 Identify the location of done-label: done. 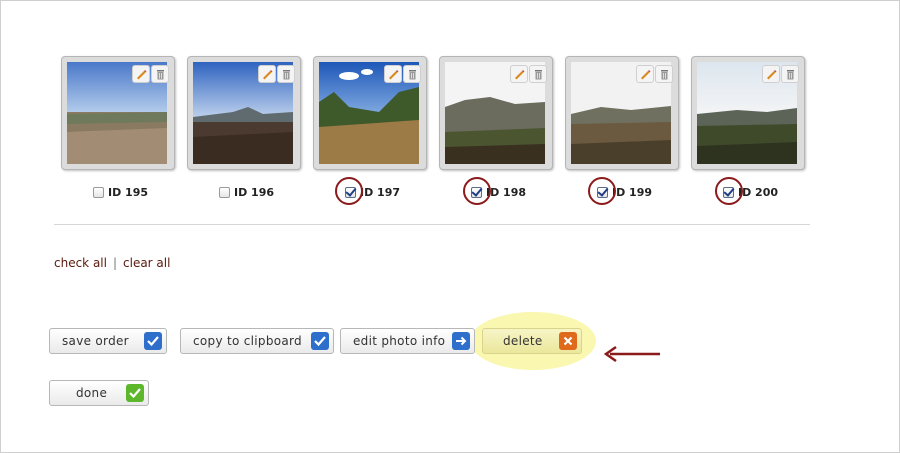
(92, 393).